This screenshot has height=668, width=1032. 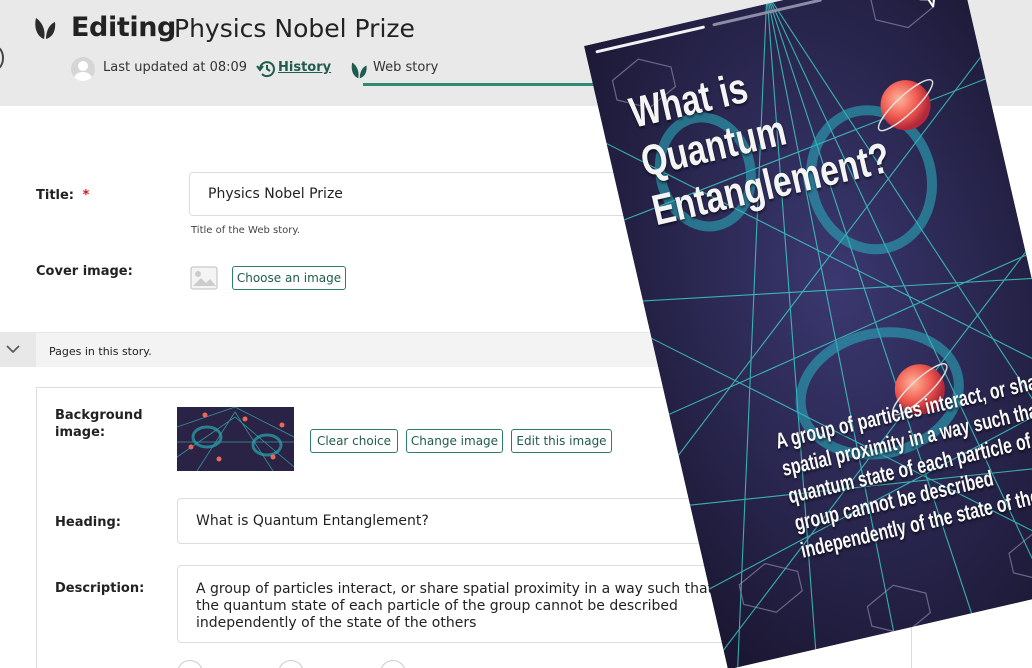 I want to click on avatar, so click(x=83, y=69).